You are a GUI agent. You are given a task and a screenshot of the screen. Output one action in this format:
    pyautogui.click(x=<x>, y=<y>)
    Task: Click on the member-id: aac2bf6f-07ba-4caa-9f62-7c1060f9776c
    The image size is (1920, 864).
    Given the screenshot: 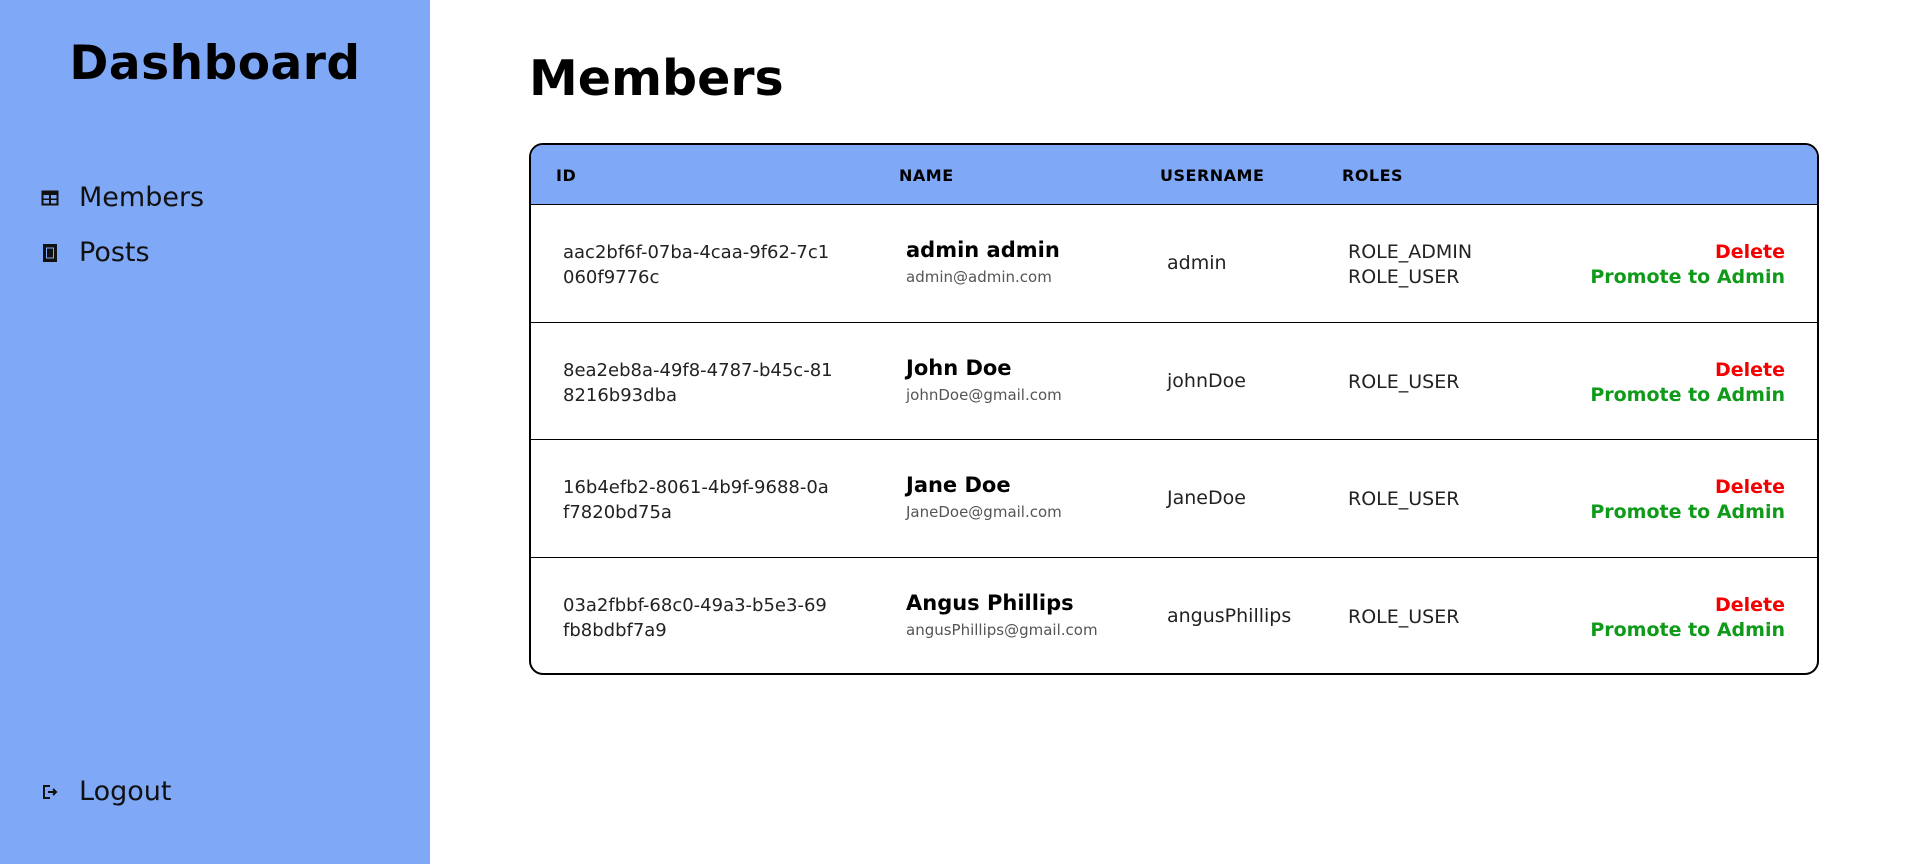 What is the action you would take?
    pyautogui.click(x=696, y=265)
    